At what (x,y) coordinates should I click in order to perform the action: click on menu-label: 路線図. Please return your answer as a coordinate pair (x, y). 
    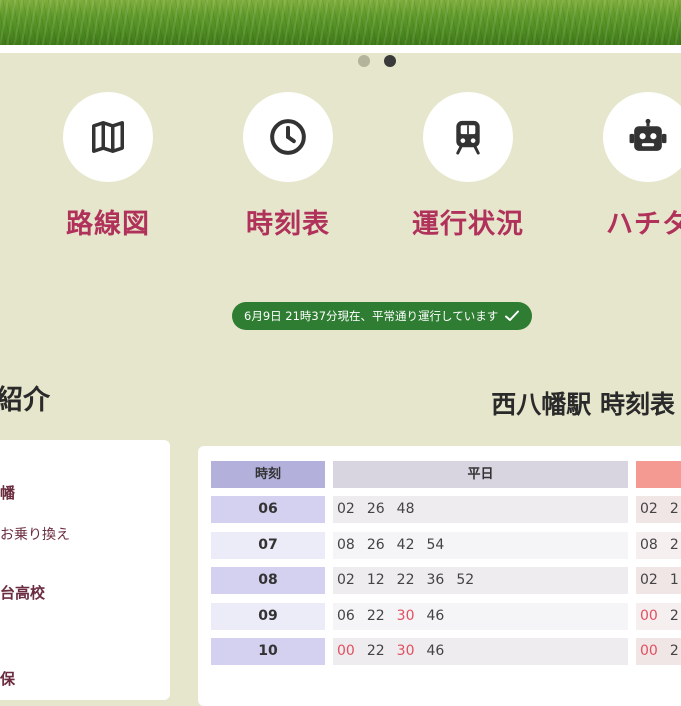
    Looking at the image, I should click on (108, 224).